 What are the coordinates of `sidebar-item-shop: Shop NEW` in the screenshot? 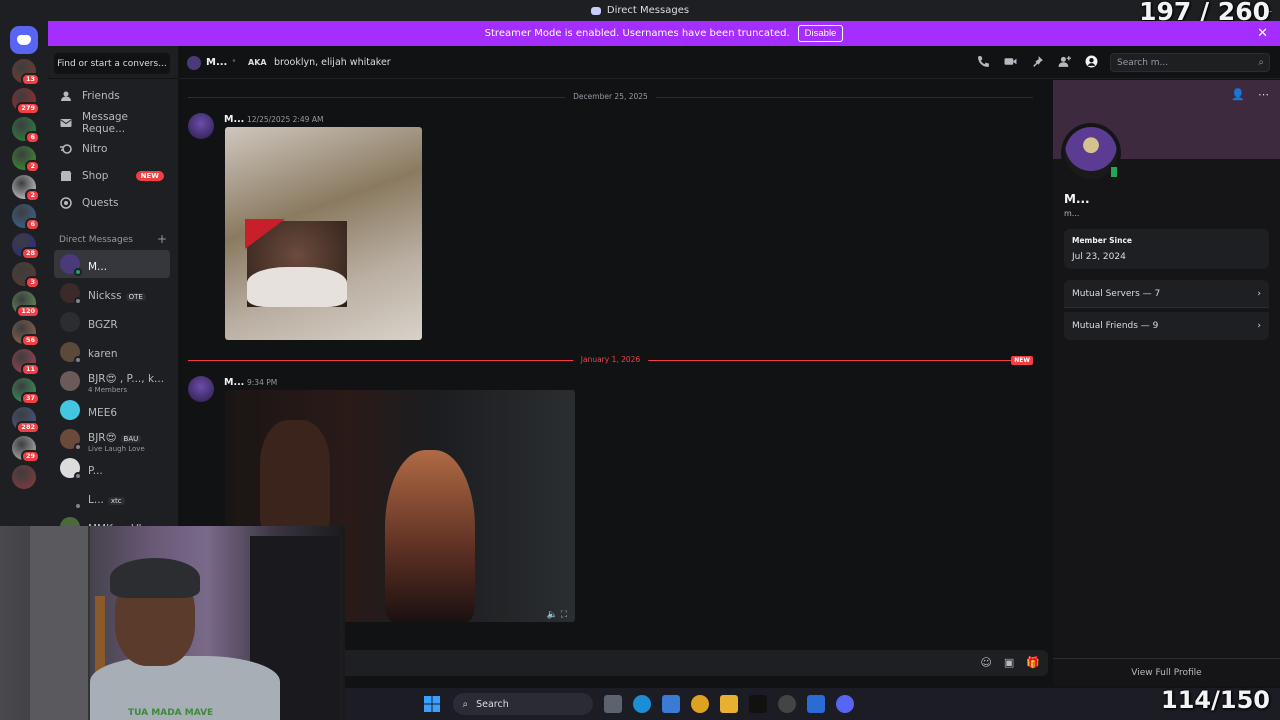 It's located at (113, 176).